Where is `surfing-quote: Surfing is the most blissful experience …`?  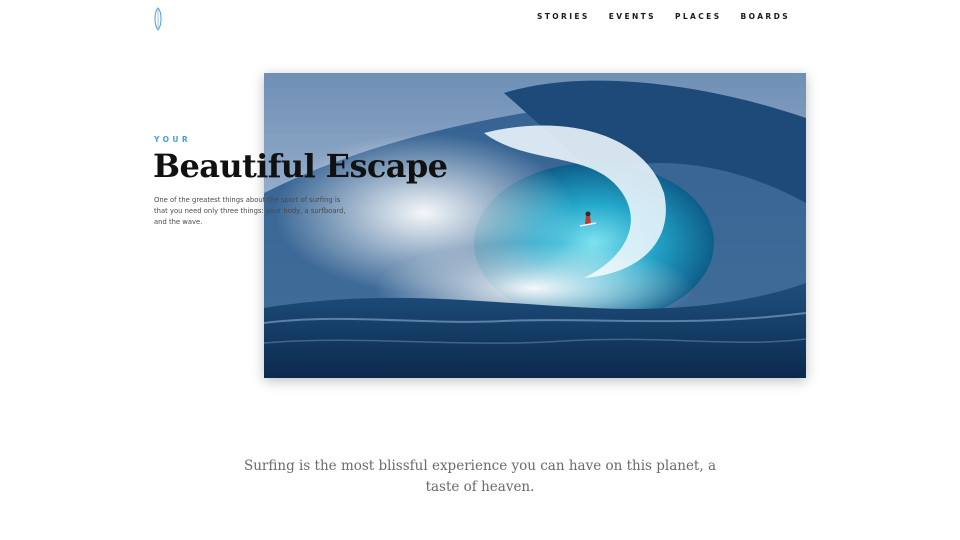
surfing-quote: Surfing is the most blissful experience … is located at coordinates (479, 476).